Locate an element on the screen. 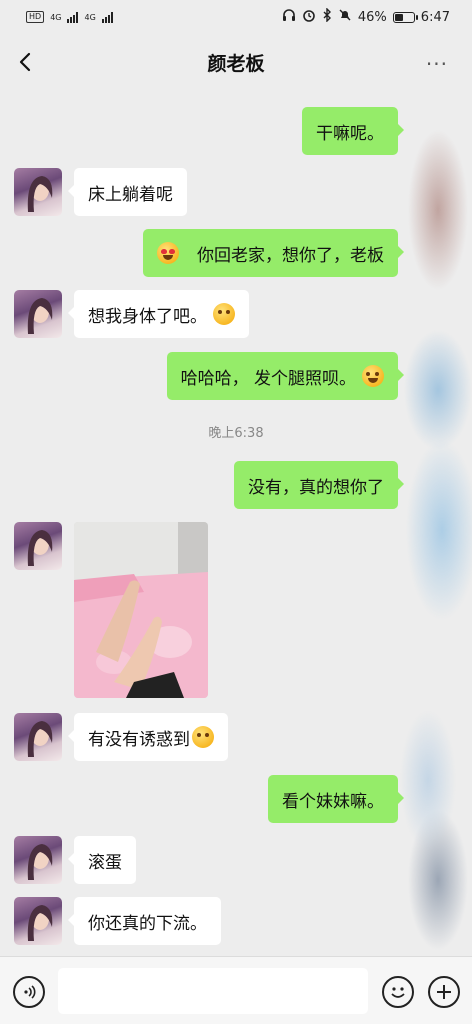  headphones-icon is located at coordinates (289, 17).